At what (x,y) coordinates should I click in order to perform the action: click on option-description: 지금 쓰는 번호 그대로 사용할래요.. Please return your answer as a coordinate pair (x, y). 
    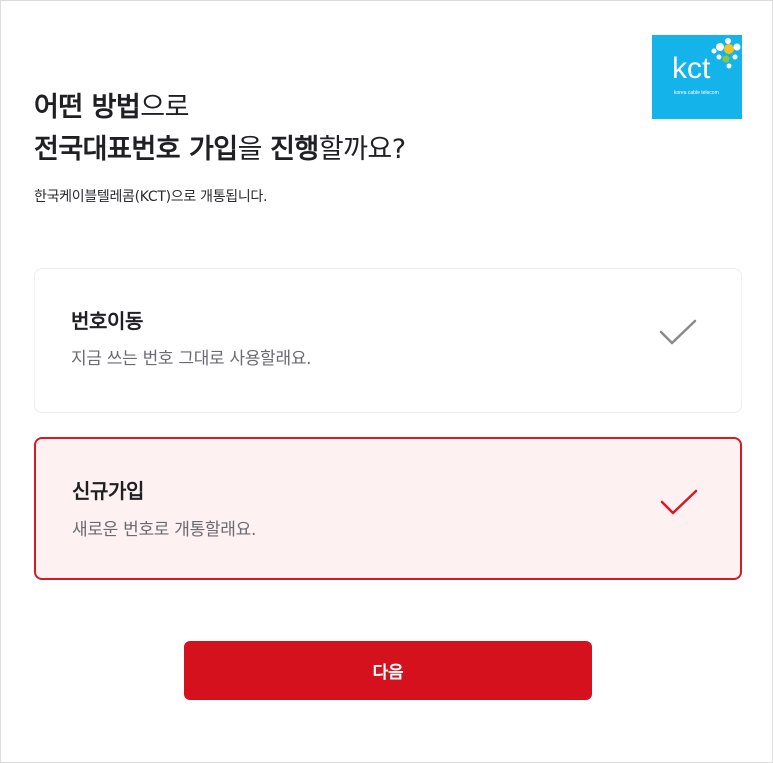
    Looking at the image, I should click on (191, 359).